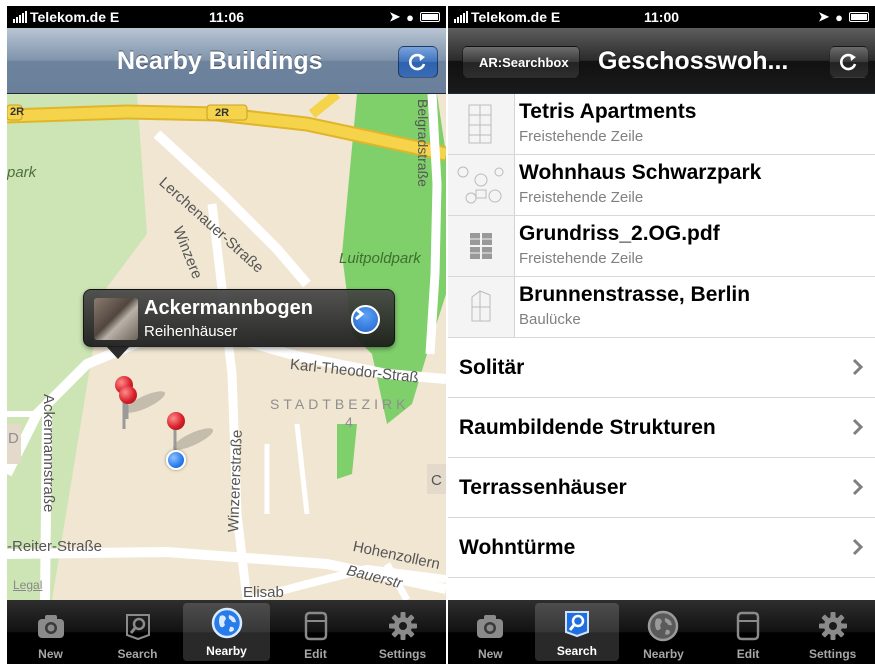  Describe the element at coordinates (661, 548) in the screenshot. I see `category-row-wohntuerme: Wohntürme` at that location.